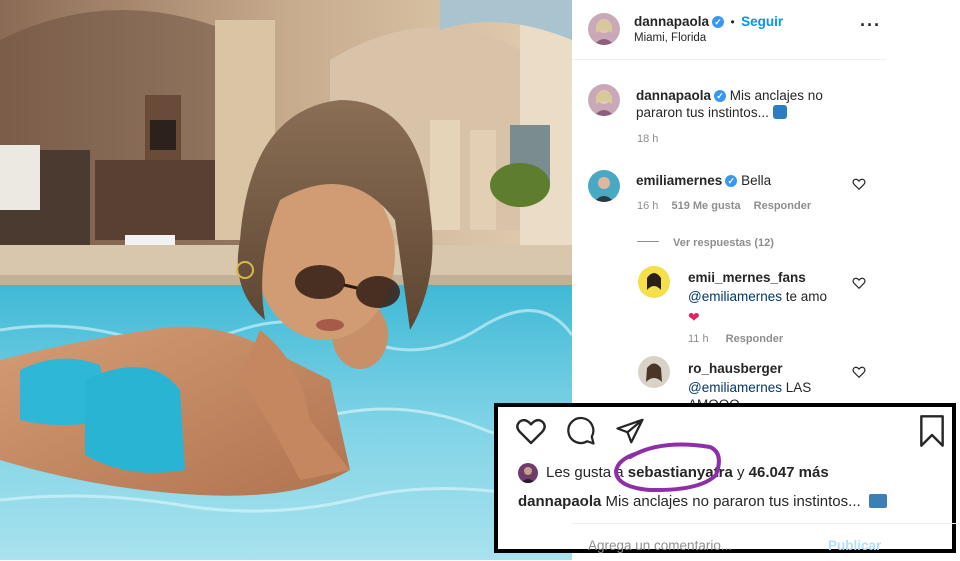 Image resolution: width=960 pixels, height=561 pixels. Describe the element at coordinates (531, 431) in the screenshot. I see `heart-icon` at that location.